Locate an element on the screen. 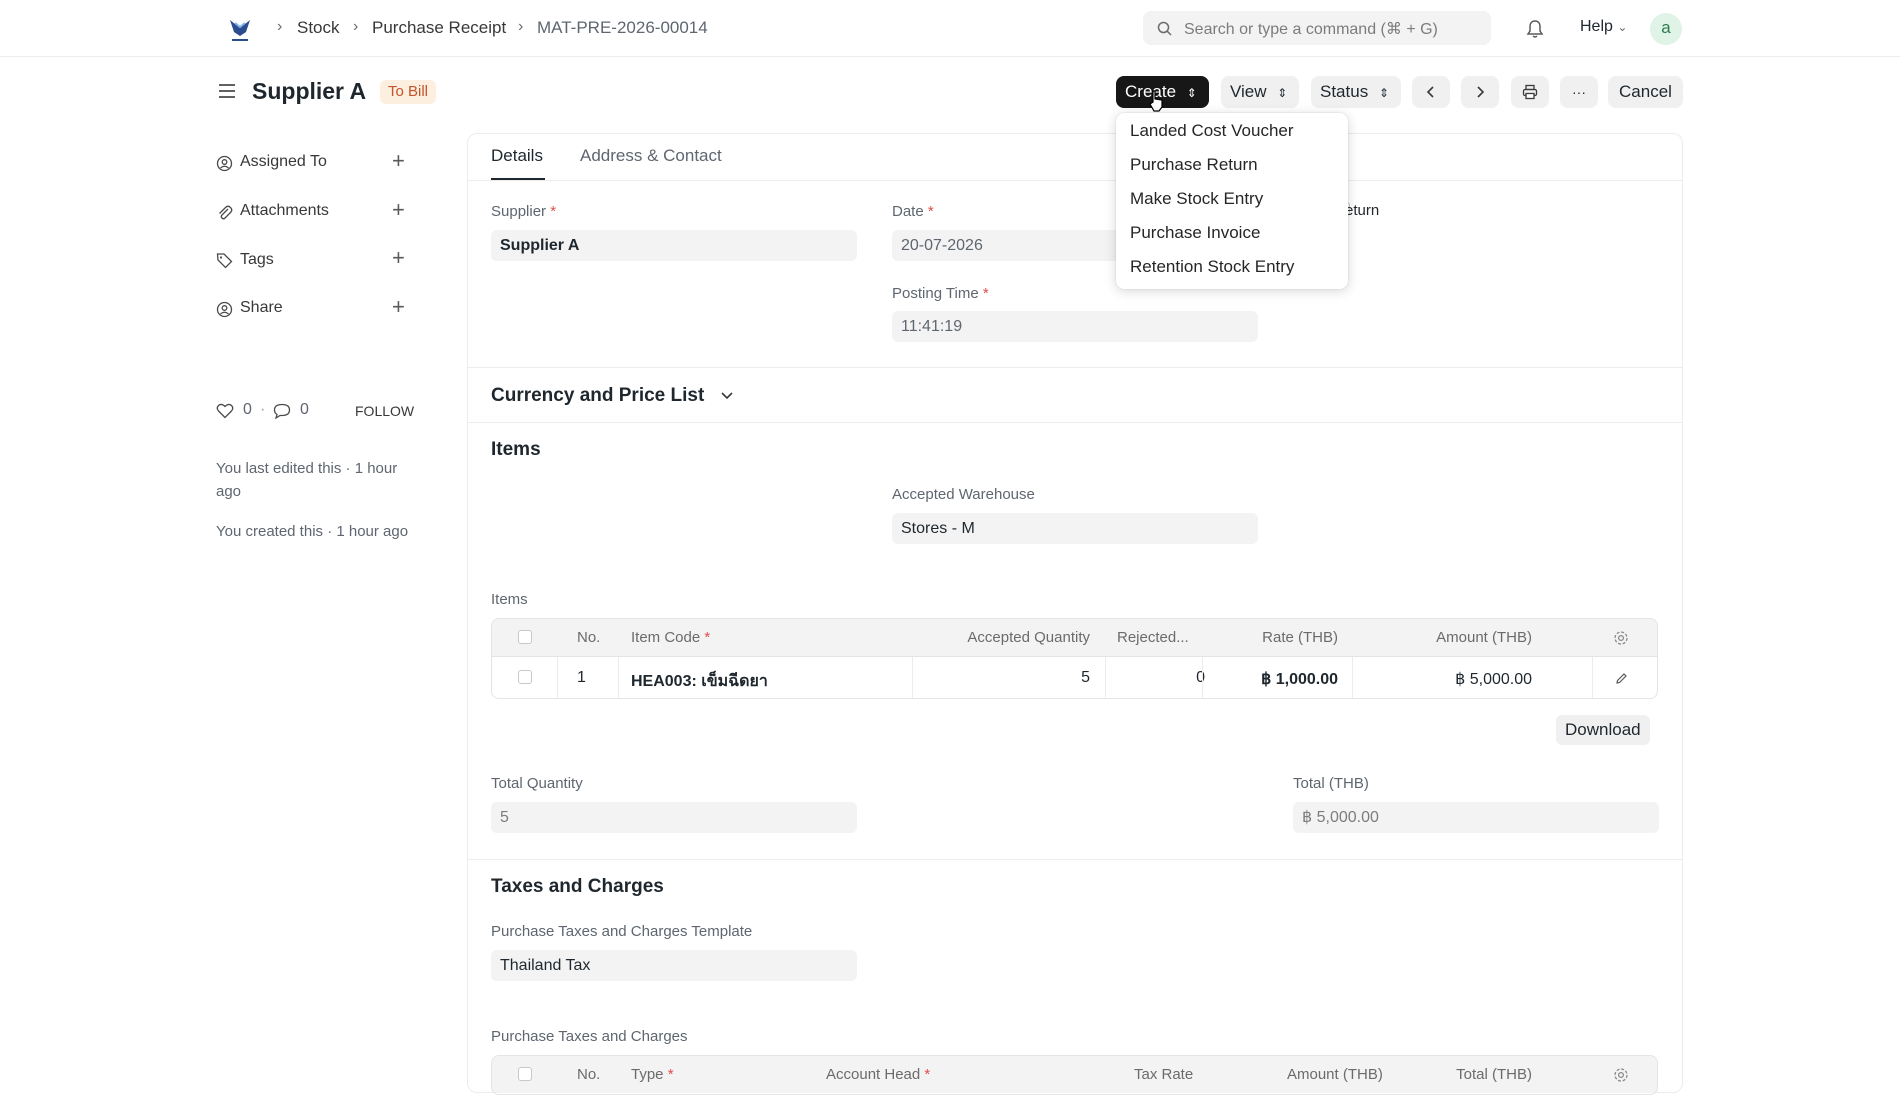 This screenshot has height=1095, width=1900. edit-pencil-icon is located at coordinates (1621, 678).